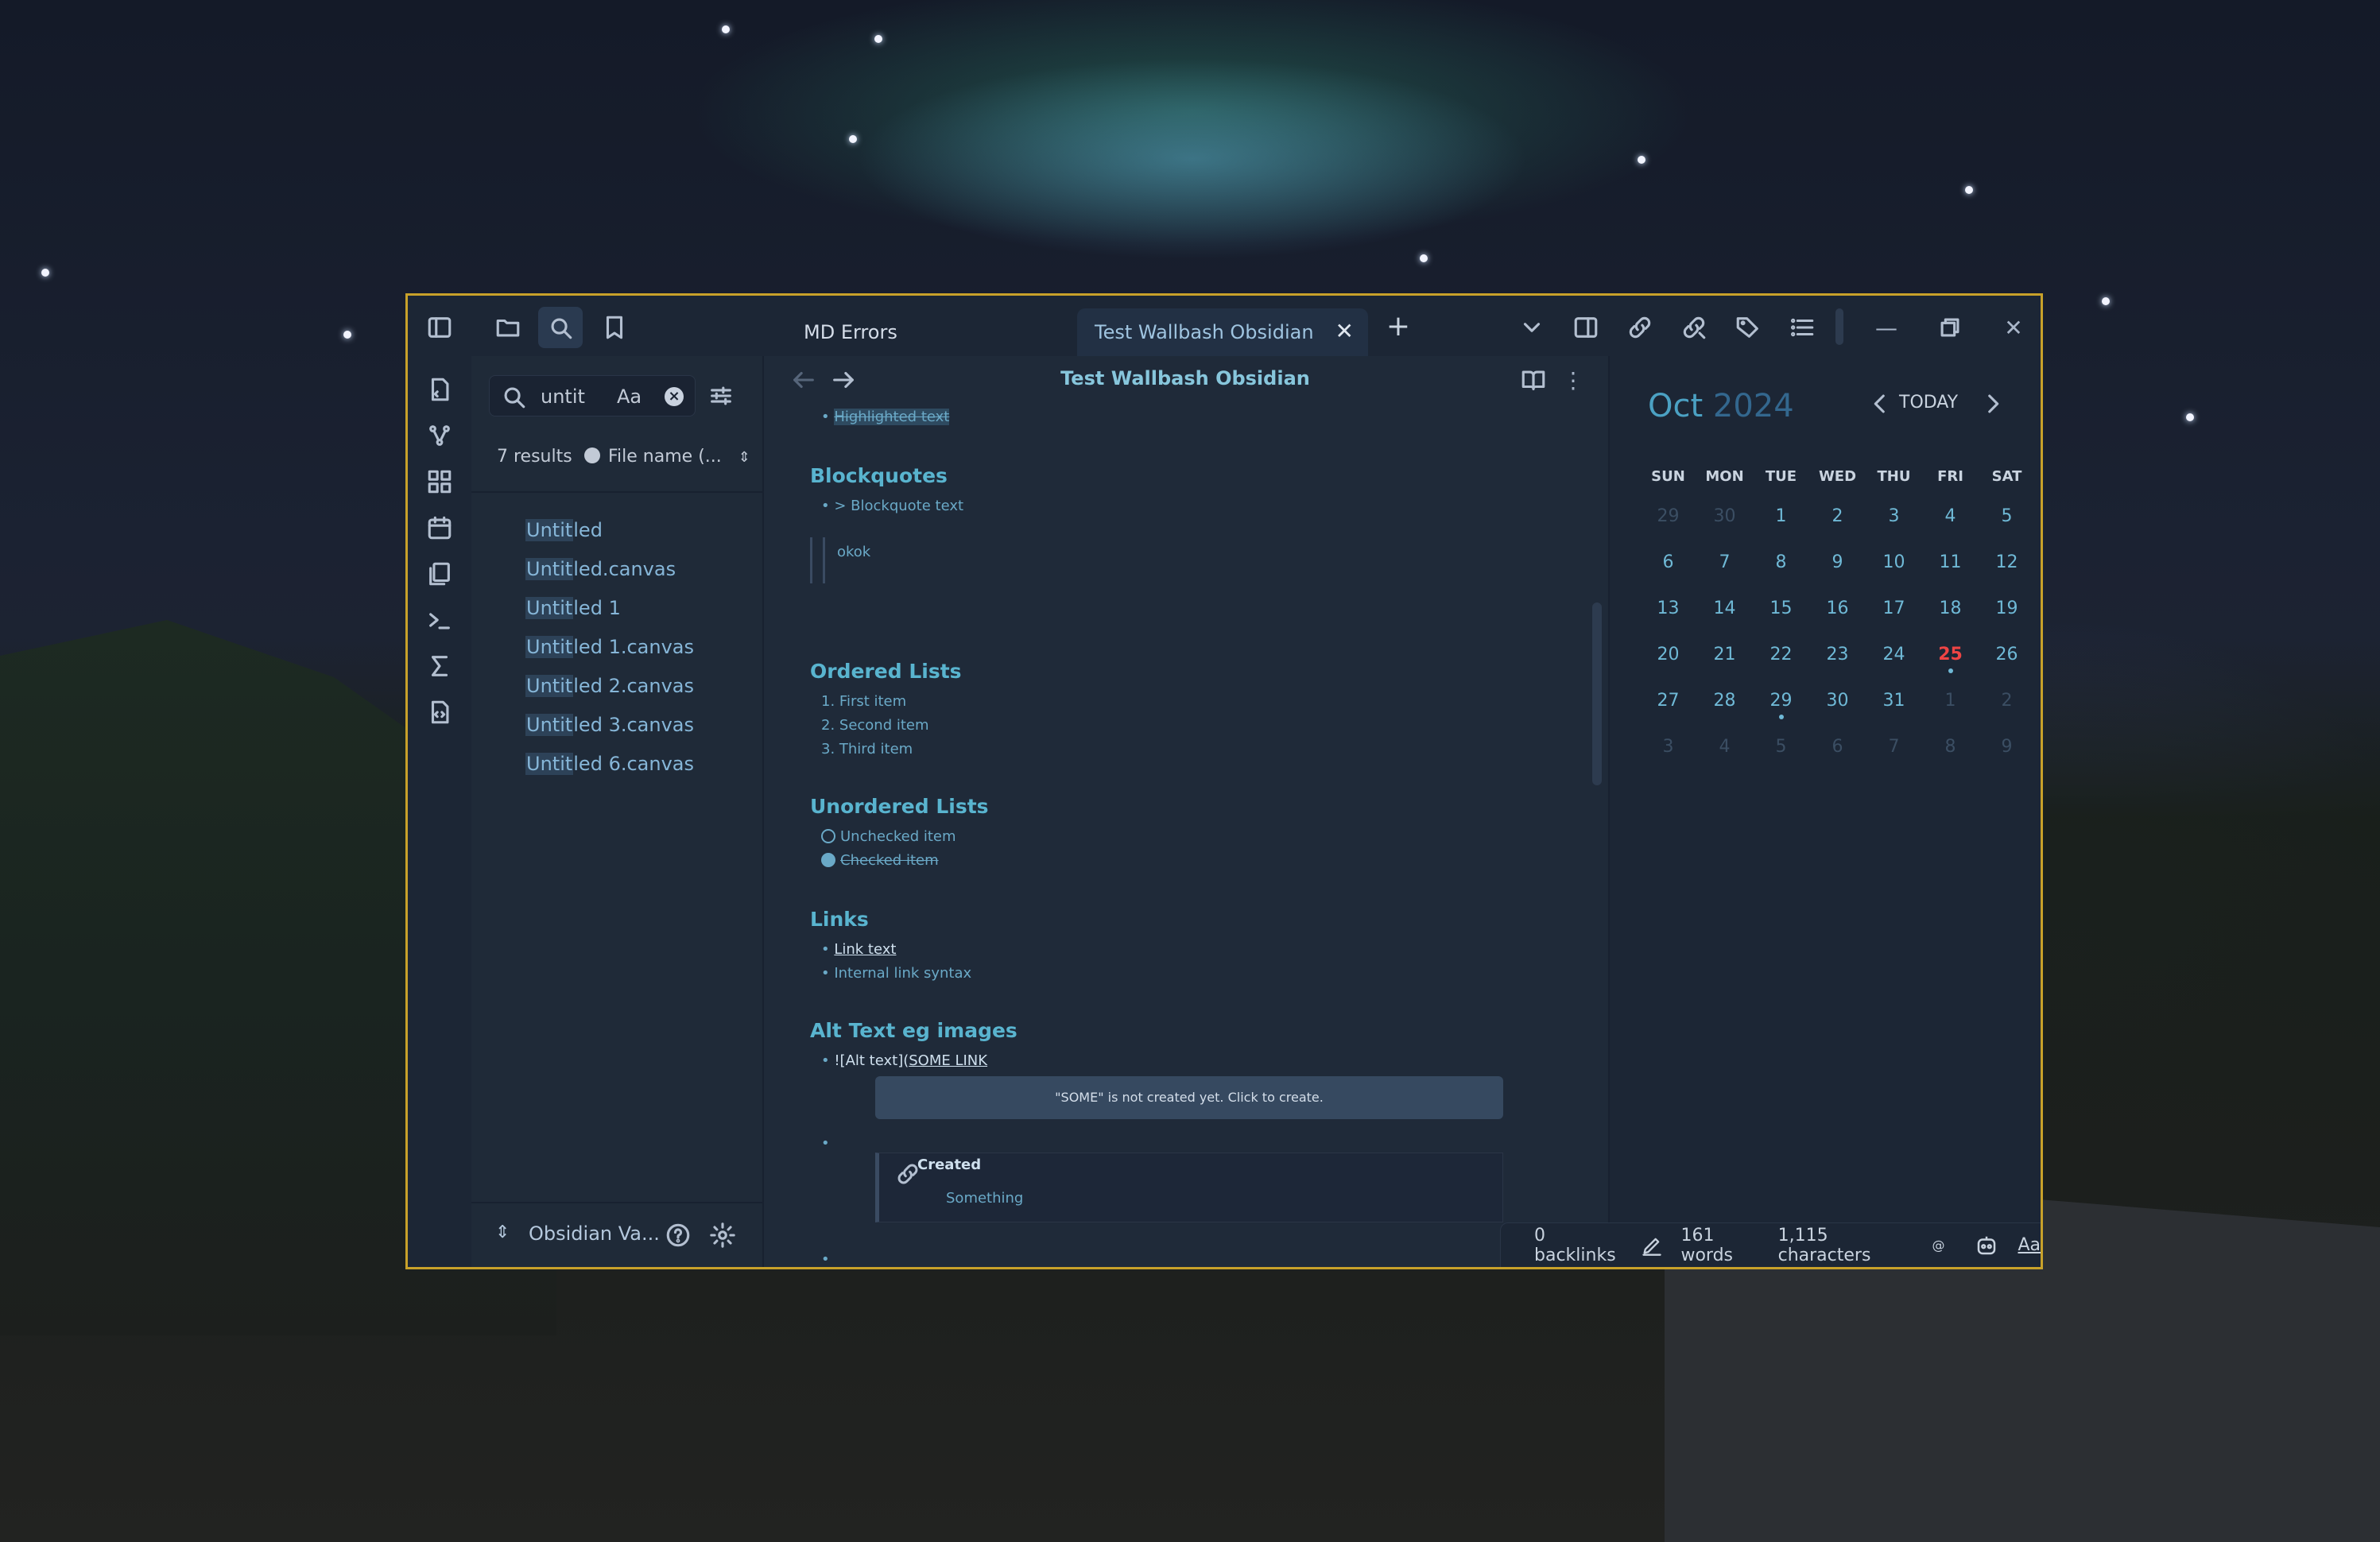  I want to click on calendar-day: 22, so click(1781, 654).